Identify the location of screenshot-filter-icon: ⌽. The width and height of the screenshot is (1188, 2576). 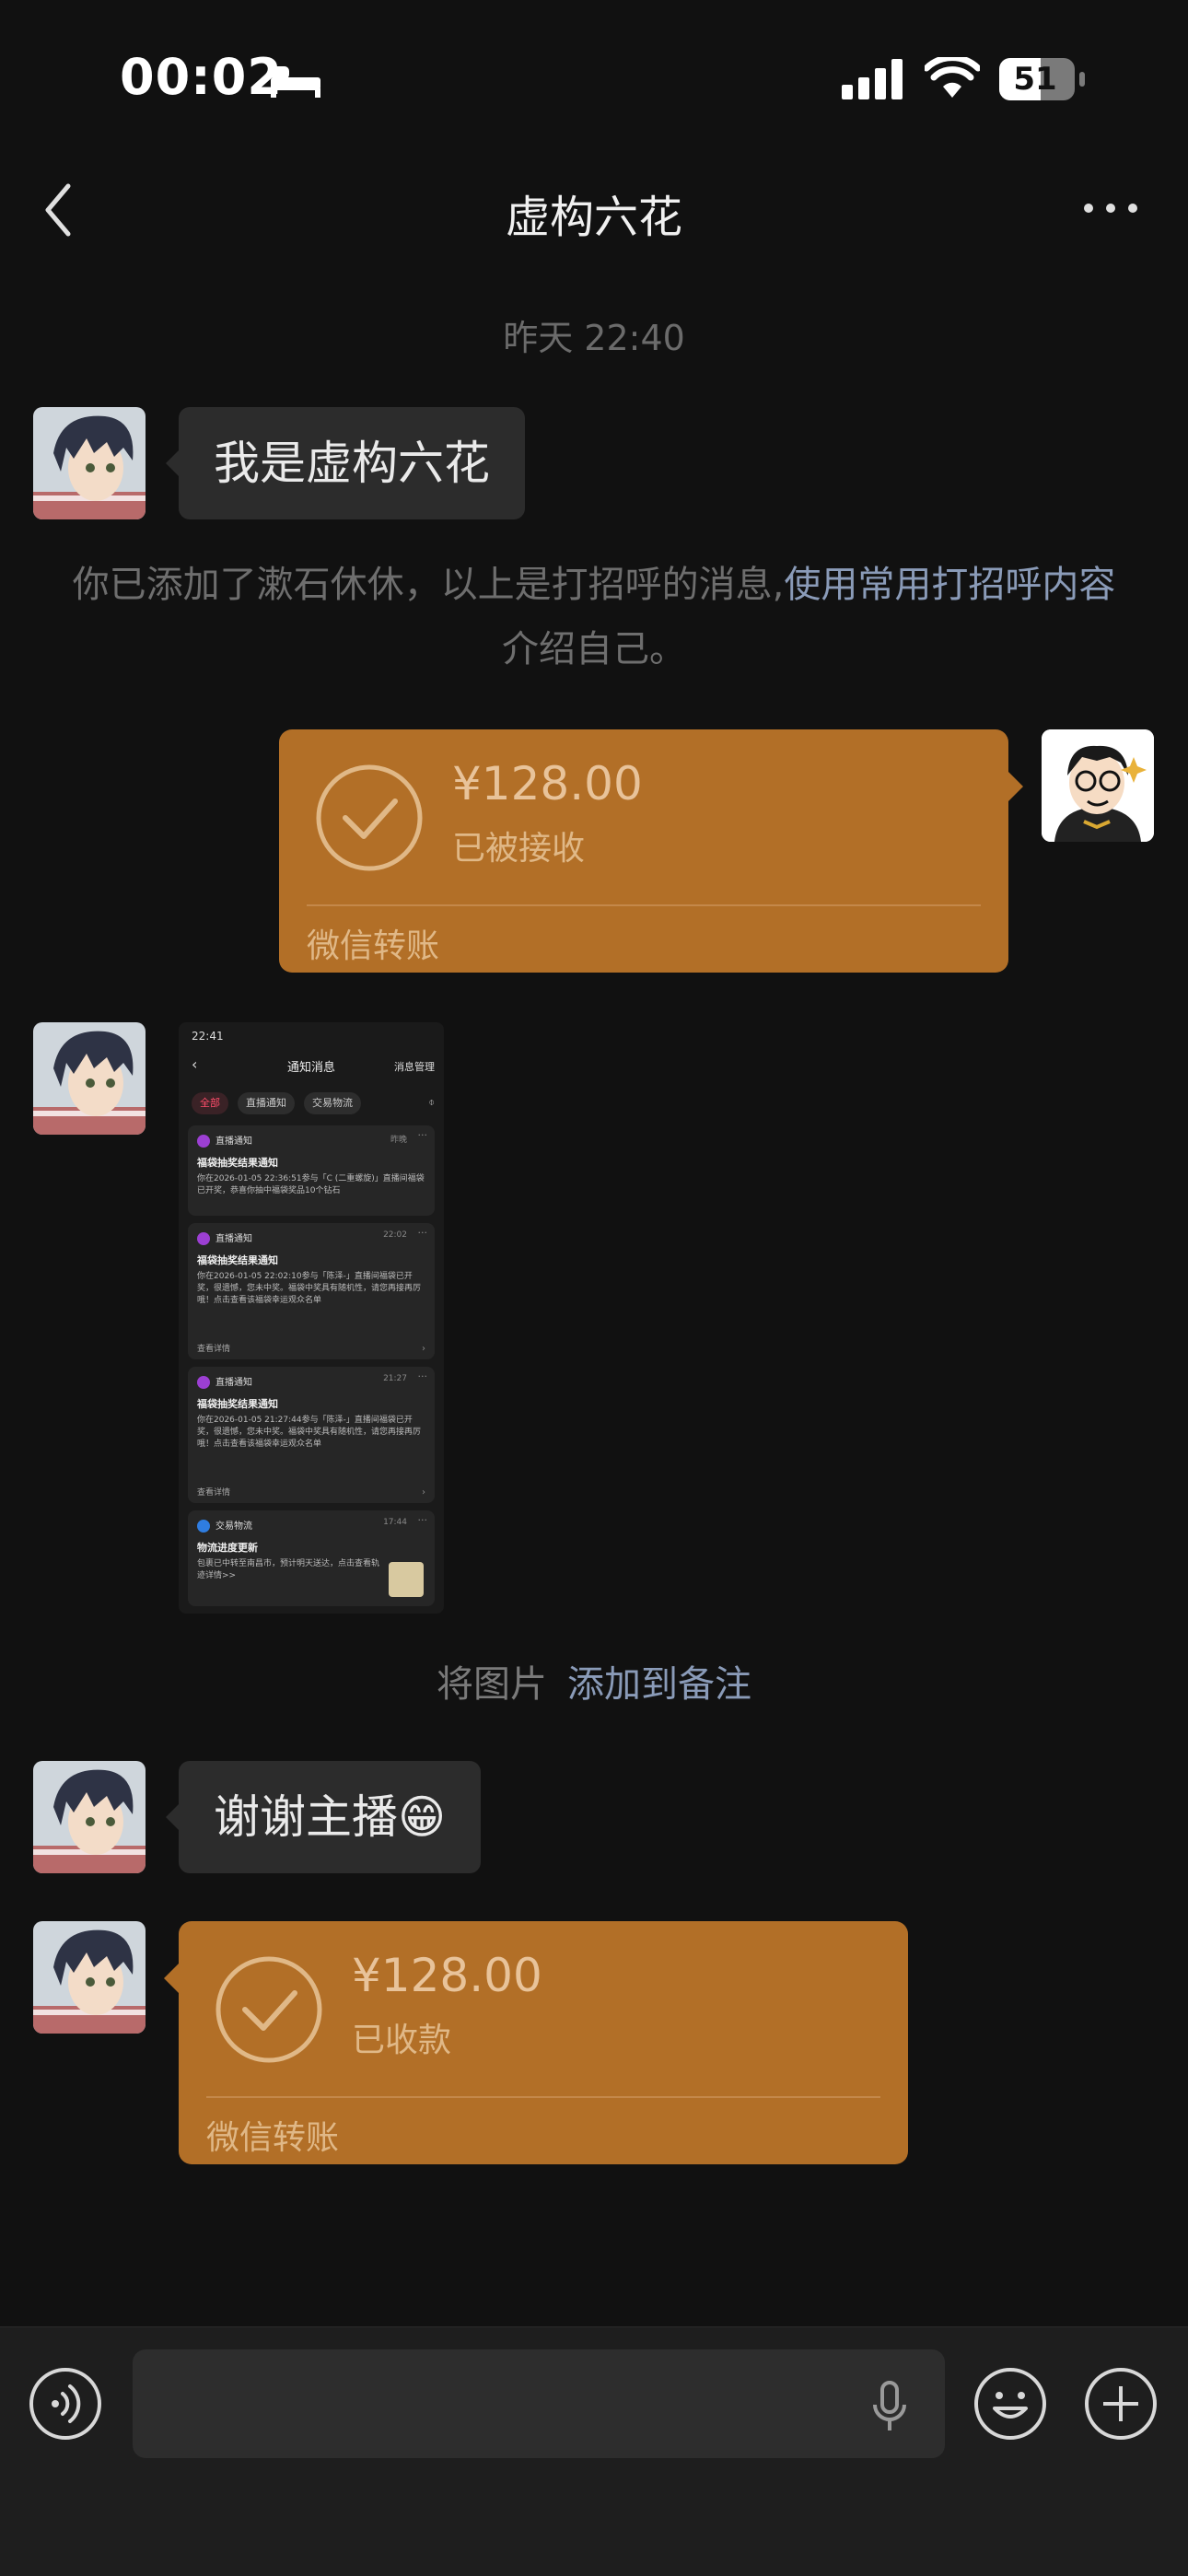
(431, 1102).